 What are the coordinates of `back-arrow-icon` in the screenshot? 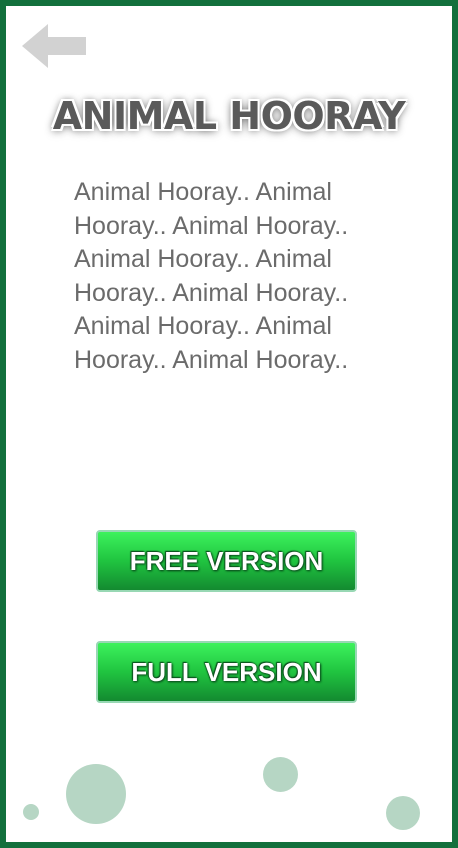 It's located at (54, 46).